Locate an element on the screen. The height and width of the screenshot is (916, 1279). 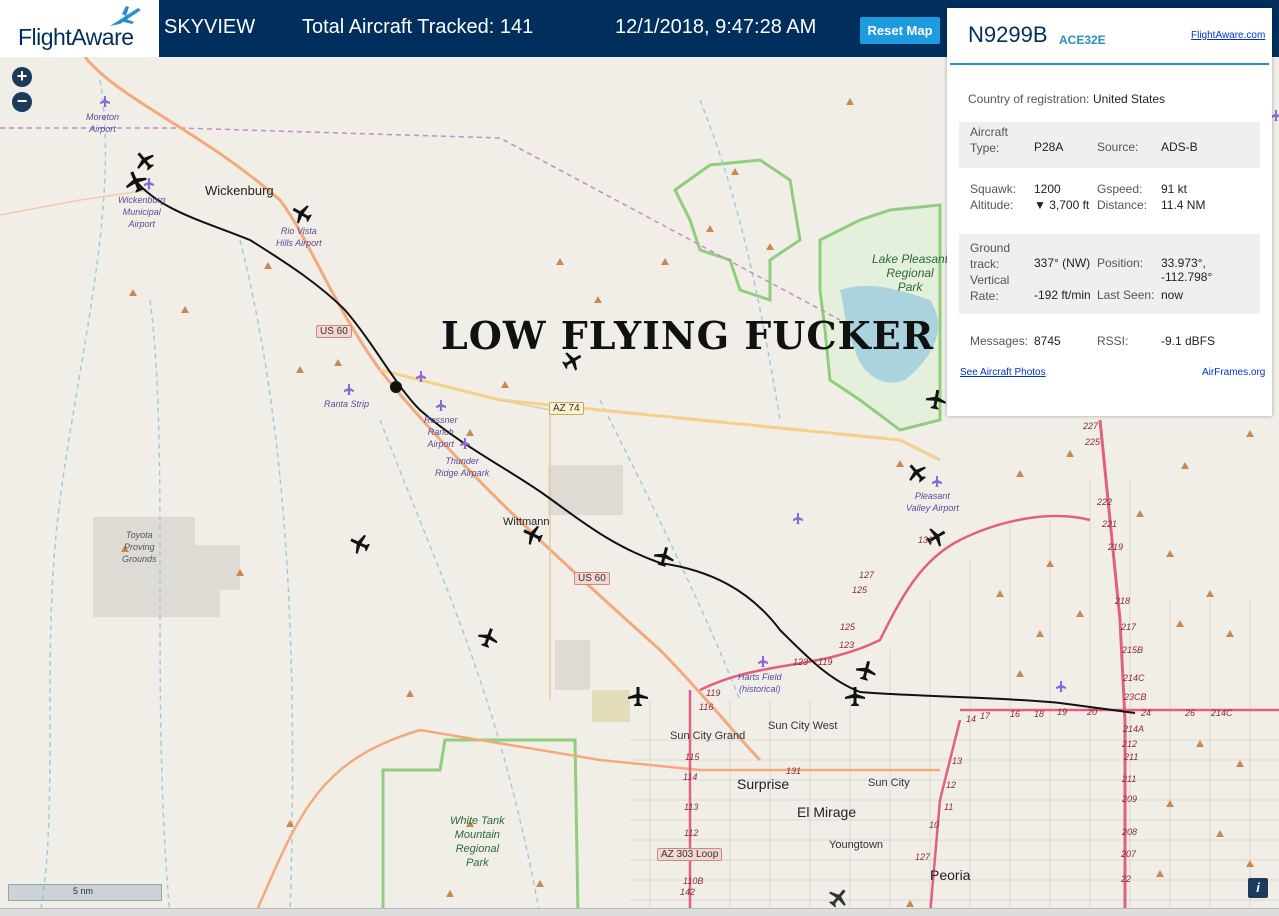
route-number-label: 22 is located at coordinates (1126, 879).